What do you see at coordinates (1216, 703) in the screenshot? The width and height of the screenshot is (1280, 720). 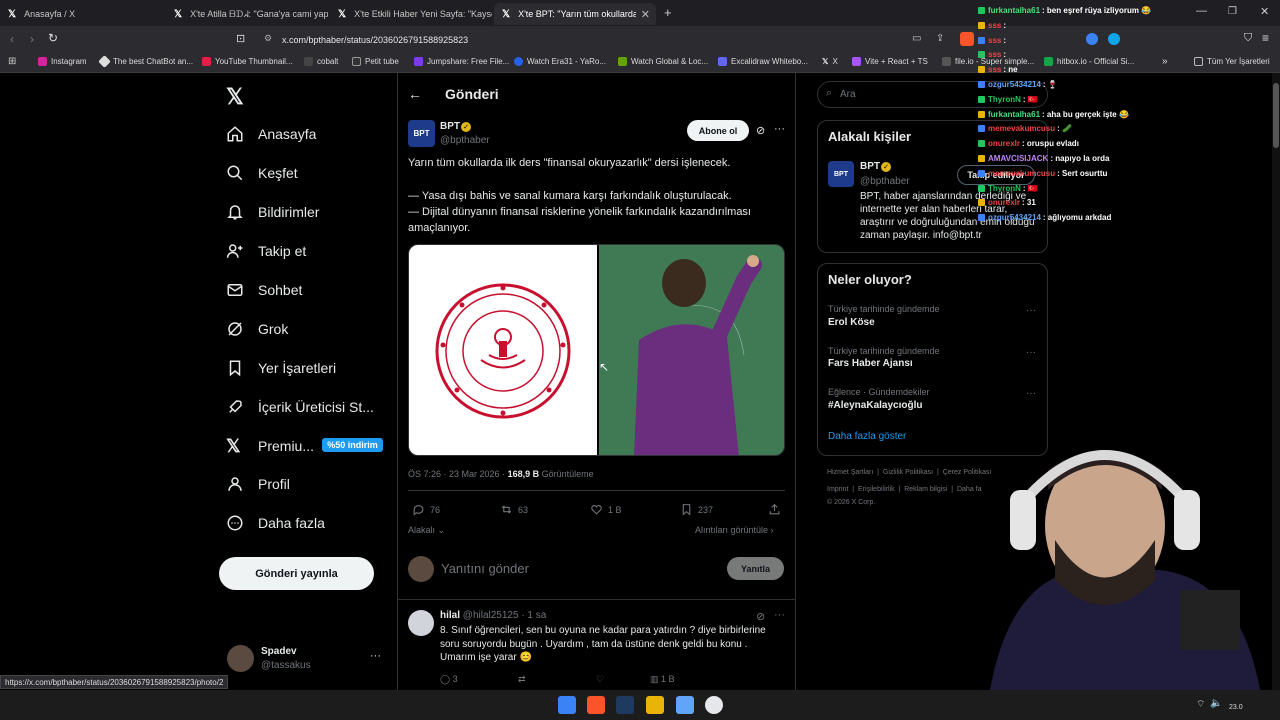 I see `volume-icon: 🔈` at bounding box center [1216, 703].